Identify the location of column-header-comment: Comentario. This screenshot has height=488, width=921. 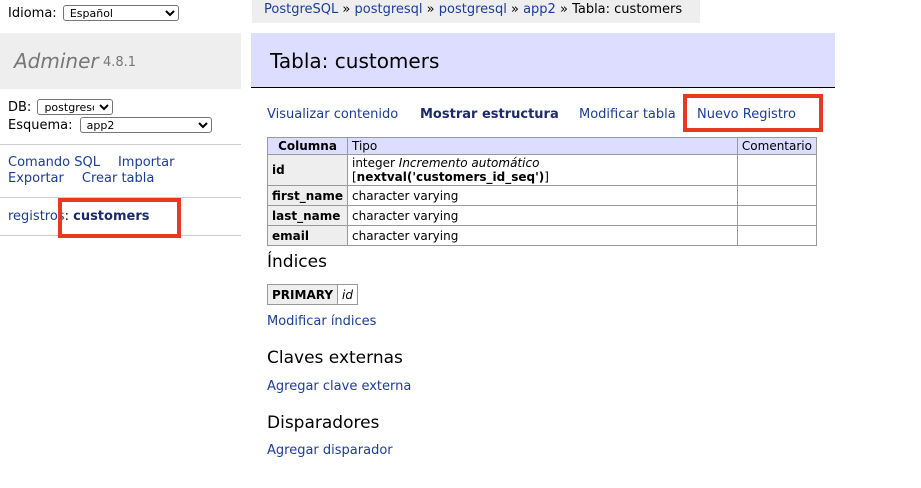
(777, 146).